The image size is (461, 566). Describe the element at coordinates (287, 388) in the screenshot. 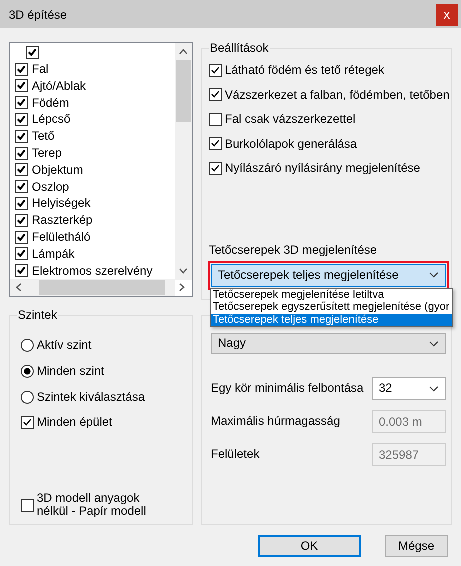

I see `field-label: Egy kör minimális felbontása` at that location.